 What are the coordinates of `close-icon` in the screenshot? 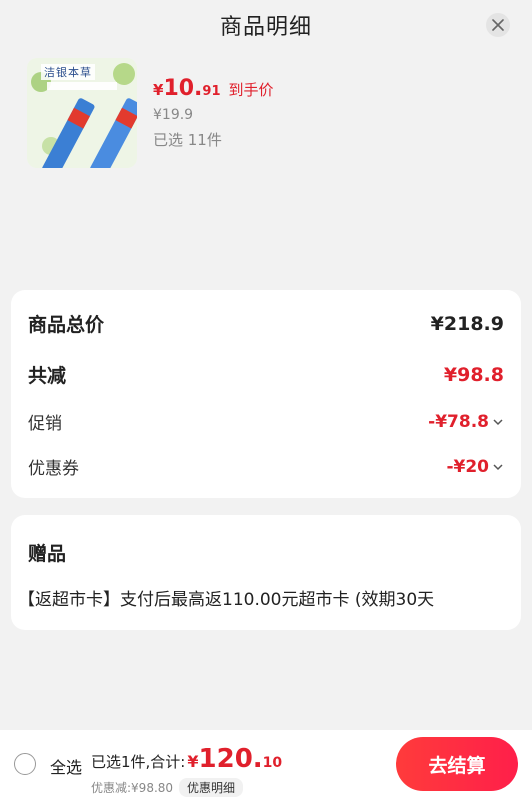 It's located at (498, 25).